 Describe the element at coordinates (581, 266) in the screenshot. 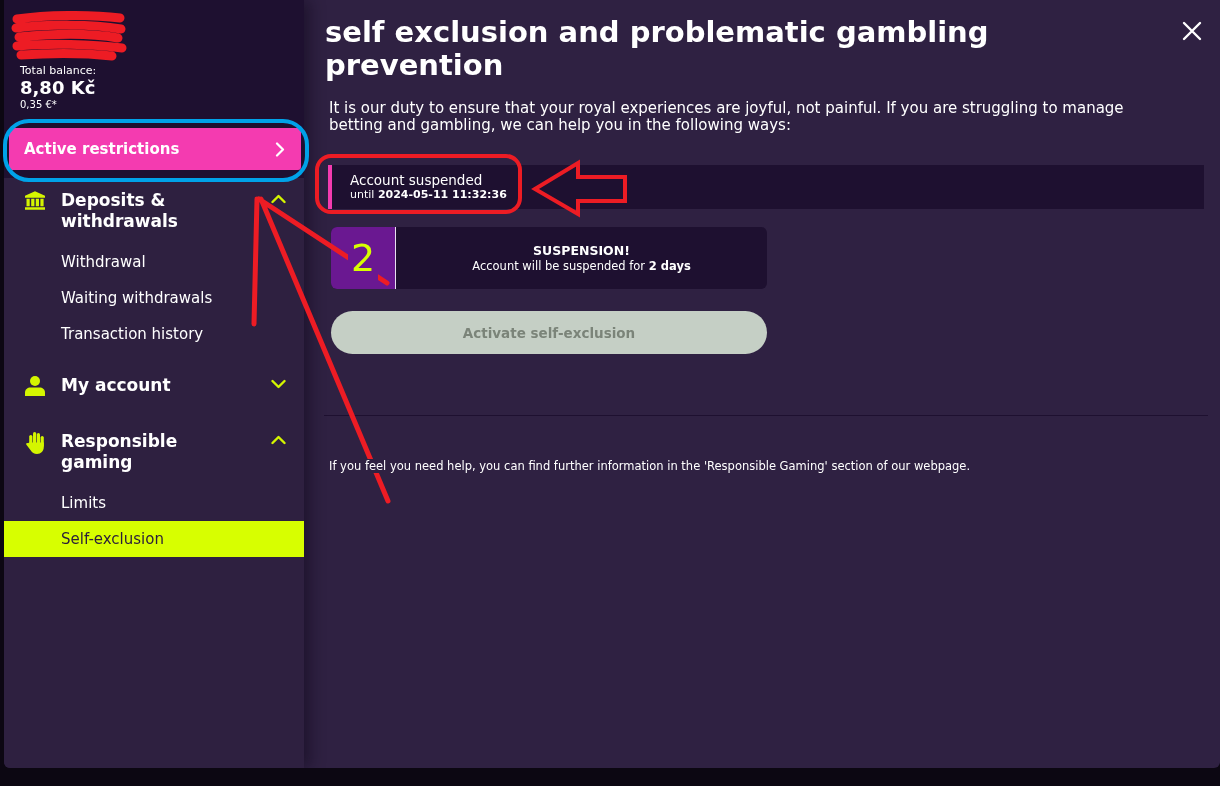

I see `card-text: Account will be suspended for 2 days` at that location.